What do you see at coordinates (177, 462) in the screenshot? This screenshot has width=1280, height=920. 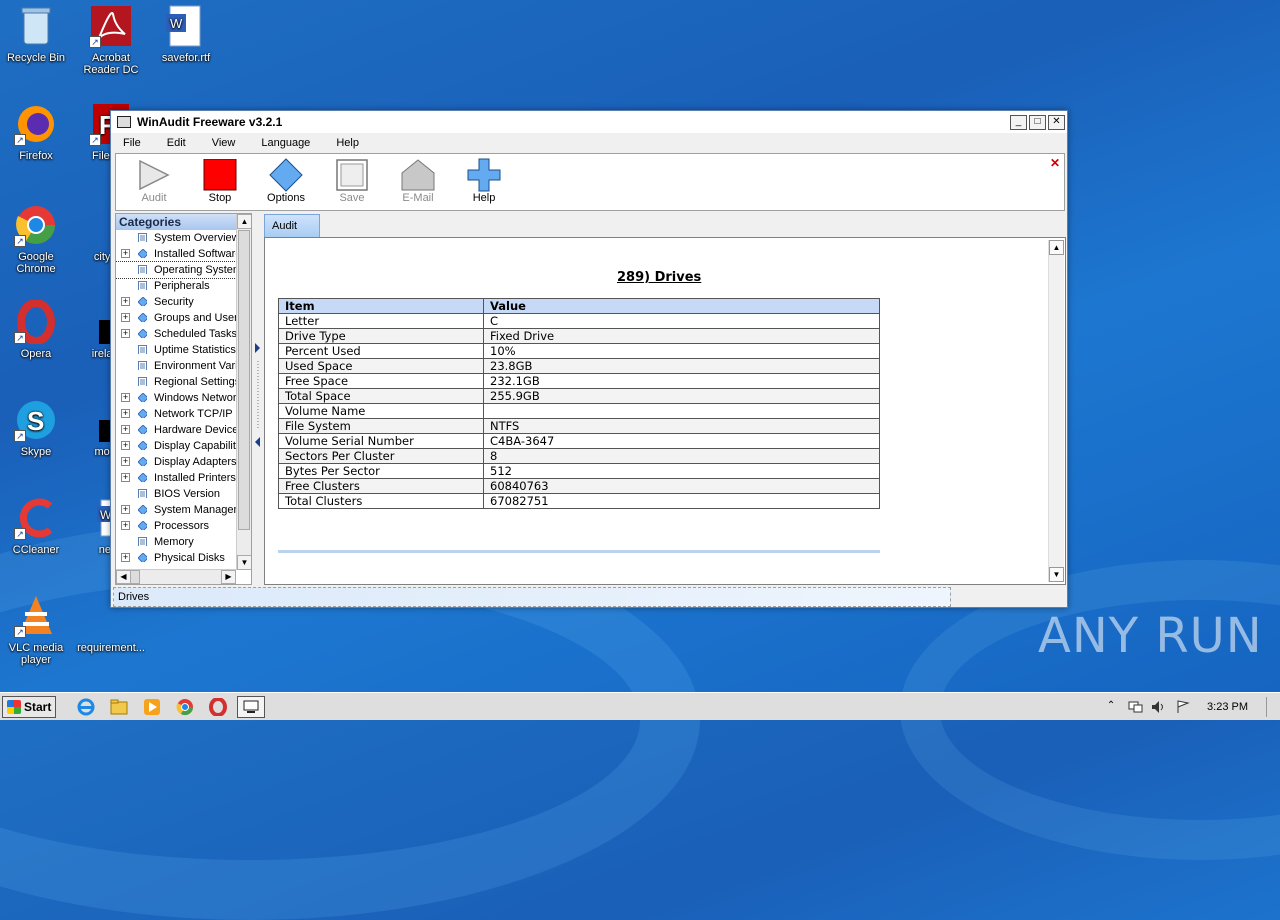 I see `category-item: + Display Adapters` at bounding box center [177, 462].